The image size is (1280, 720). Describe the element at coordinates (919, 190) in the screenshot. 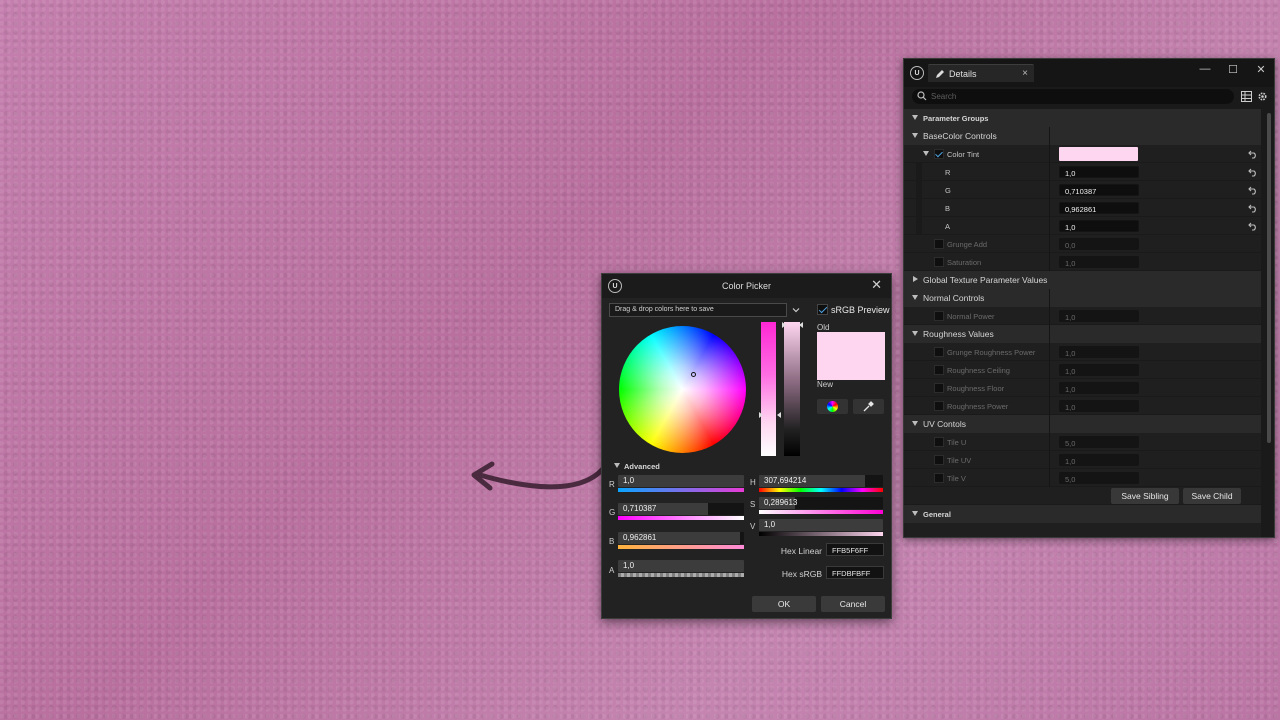

I see `indent-guide` at that location.